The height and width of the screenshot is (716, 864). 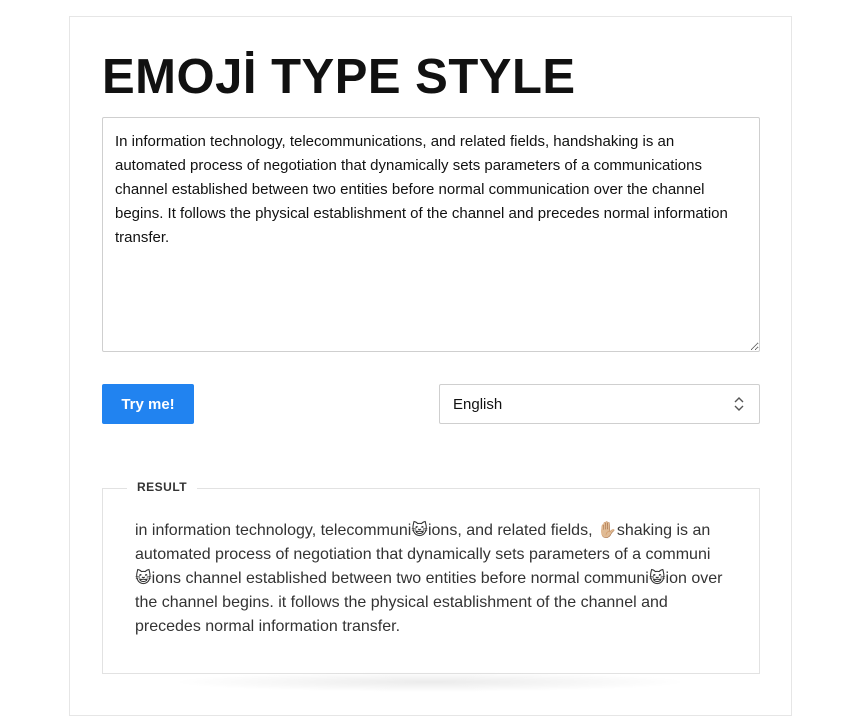 I want to click on panel-shadow, so click(x=430, y=682).